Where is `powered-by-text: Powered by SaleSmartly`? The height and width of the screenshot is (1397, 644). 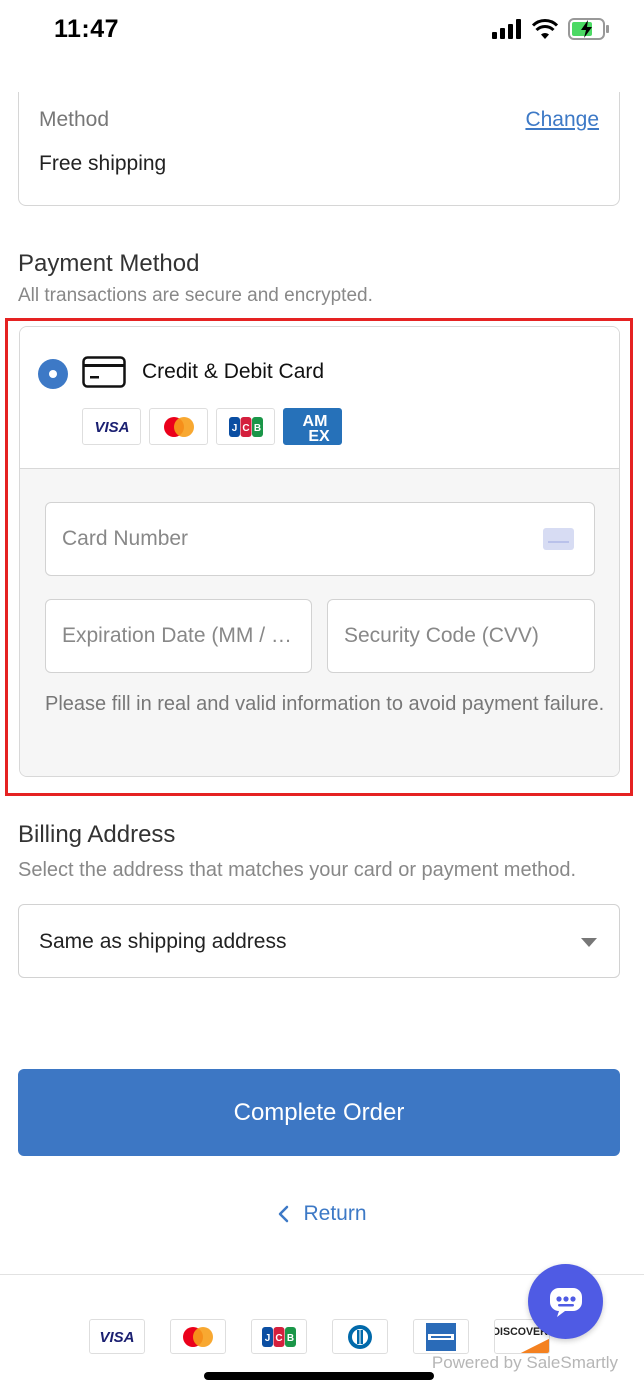 powered-by-text: Powered by SaleSmartly is located at coordinates (524, 1362).